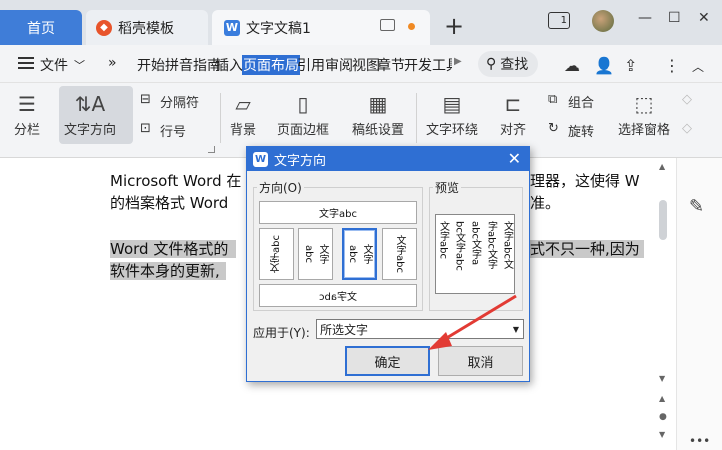 This screenshot has height=450, width=722. I want to click on preview-text-col: 文字abc, so click(443, 240).